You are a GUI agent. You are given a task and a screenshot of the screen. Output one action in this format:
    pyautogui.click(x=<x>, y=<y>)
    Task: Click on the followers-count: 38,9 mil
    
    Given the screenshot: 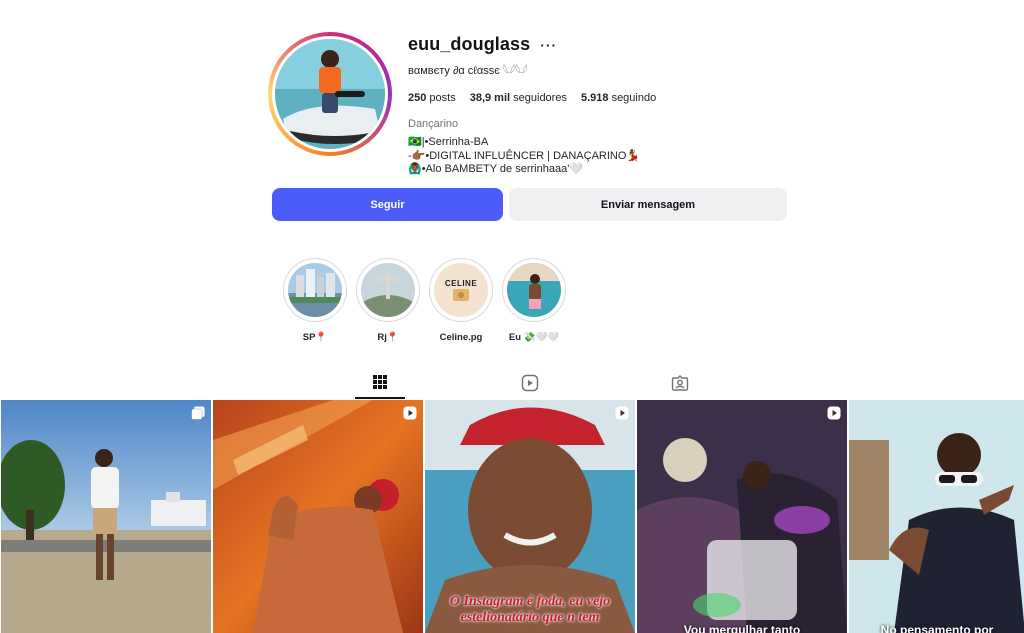 What is the action you would take?
    pyautogui.click(x=490, y=98)
    